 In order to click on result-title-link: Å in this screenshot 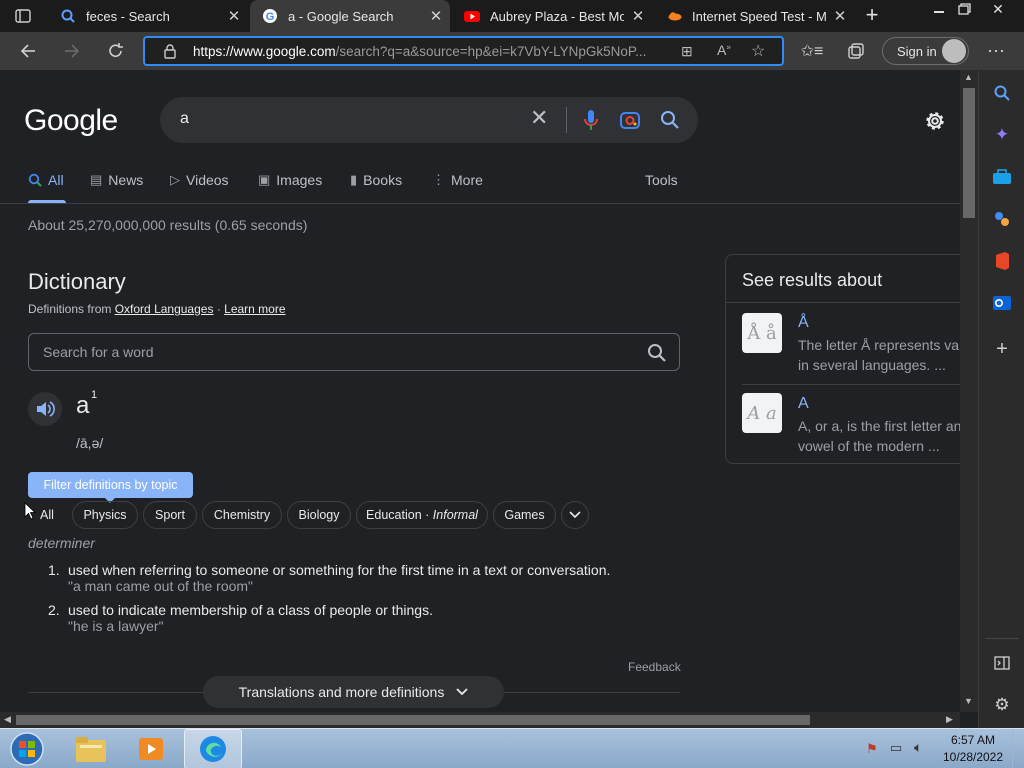, I will do `click(803, 323)`.